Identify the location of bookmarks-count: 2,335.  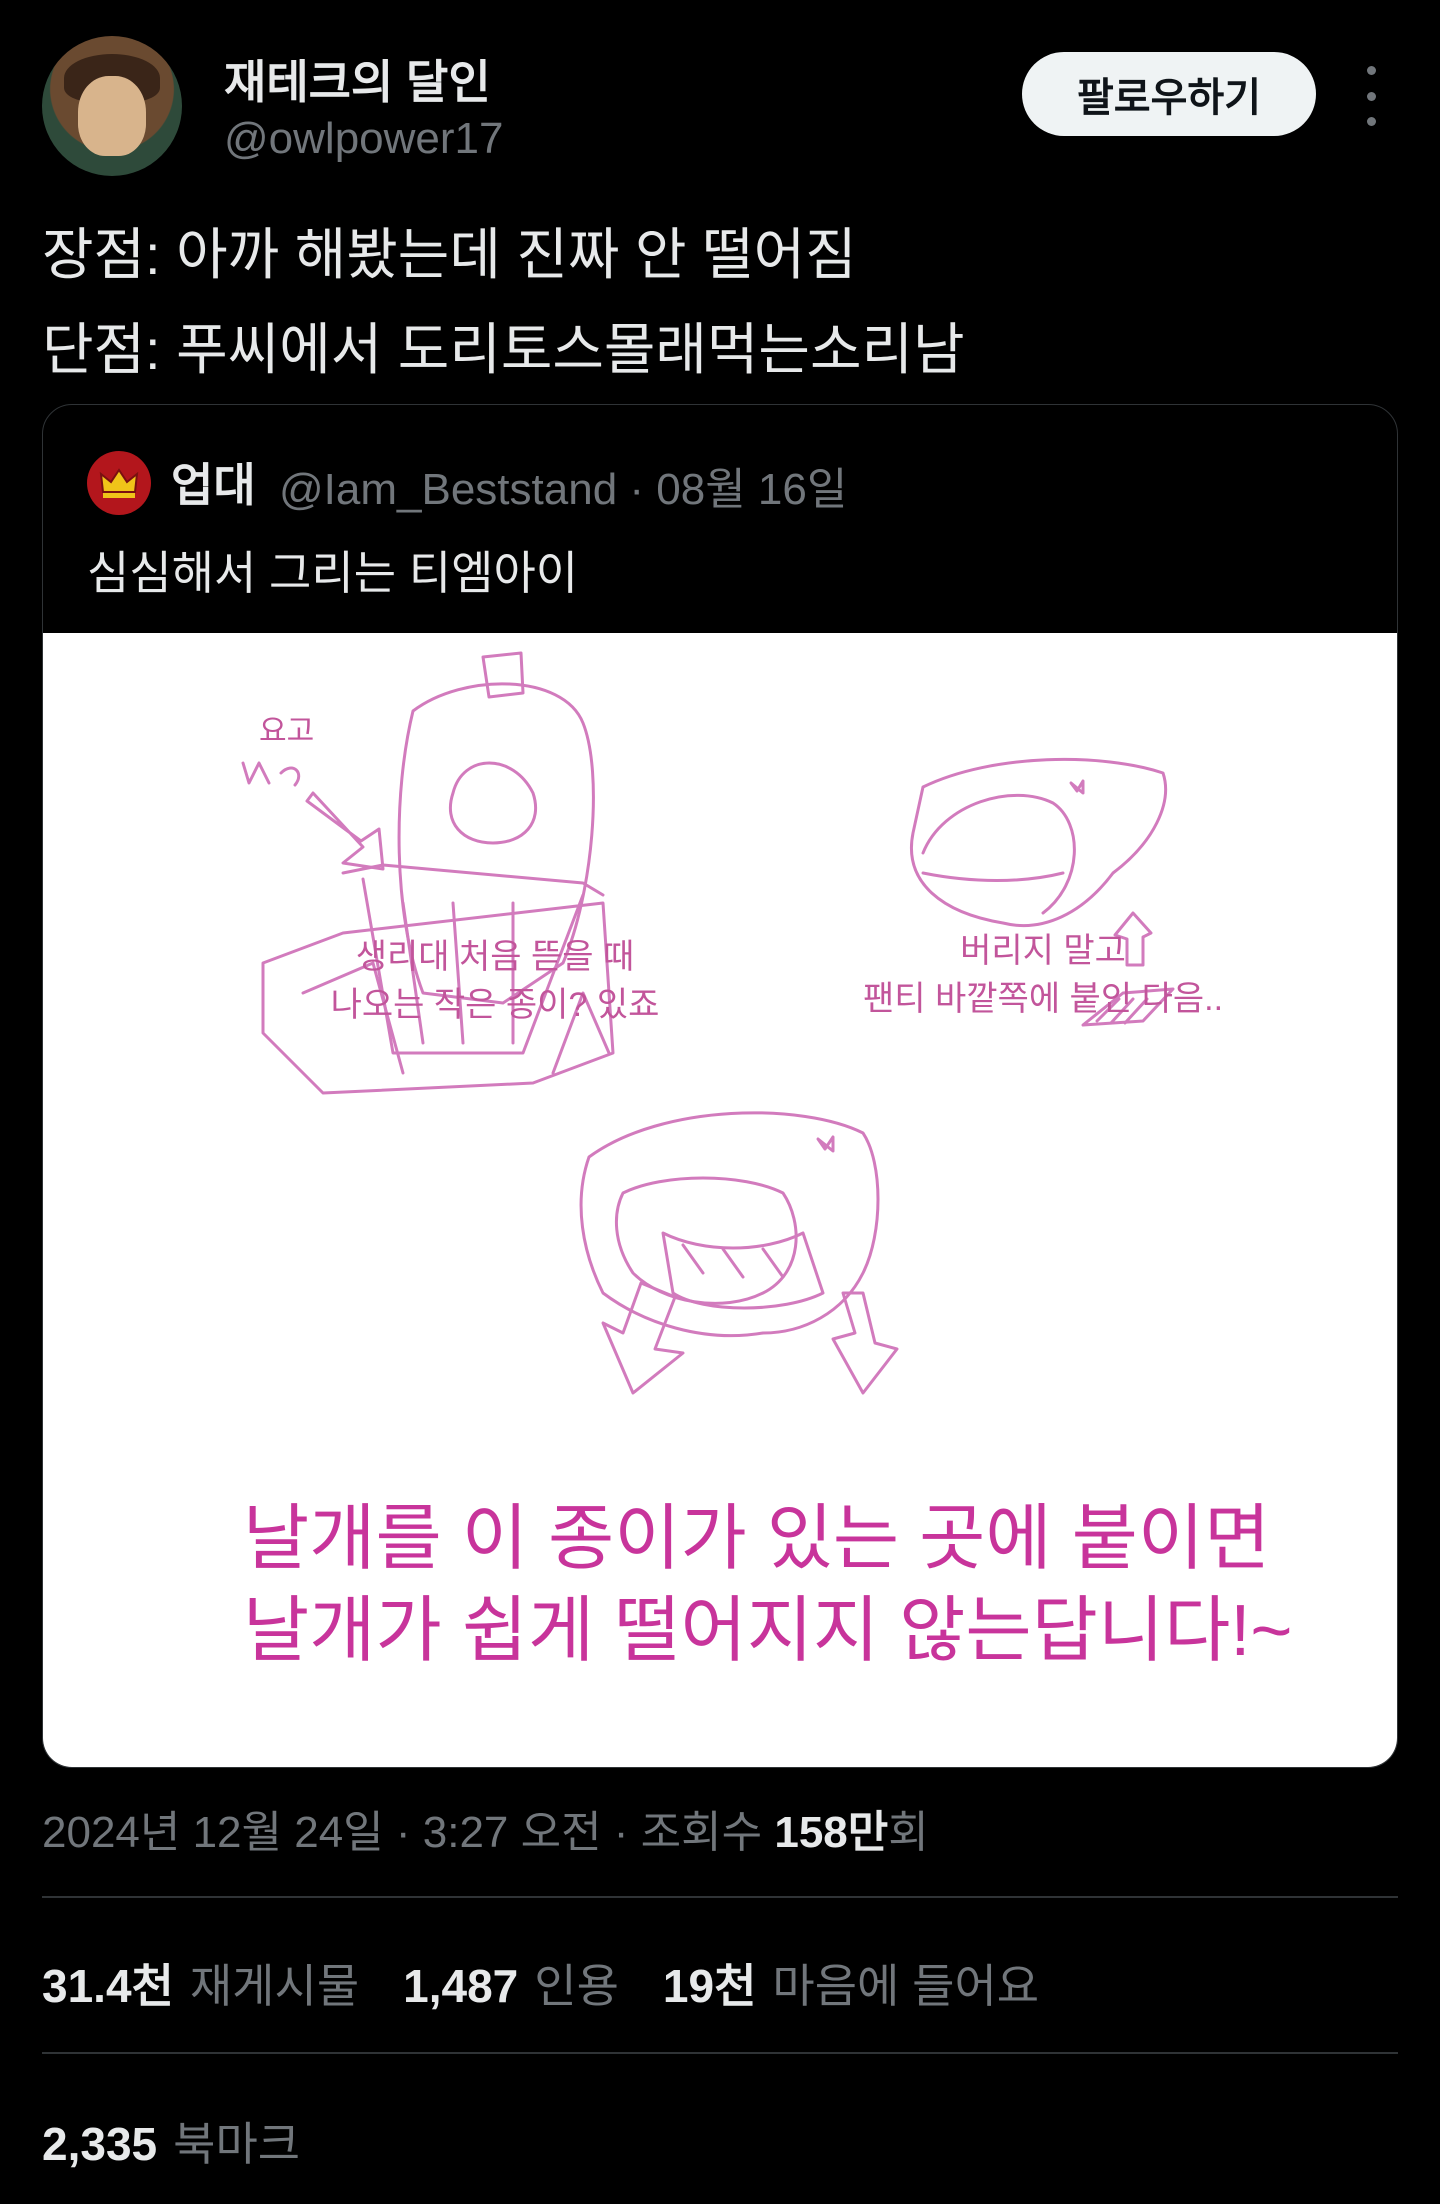
(100, 2144).